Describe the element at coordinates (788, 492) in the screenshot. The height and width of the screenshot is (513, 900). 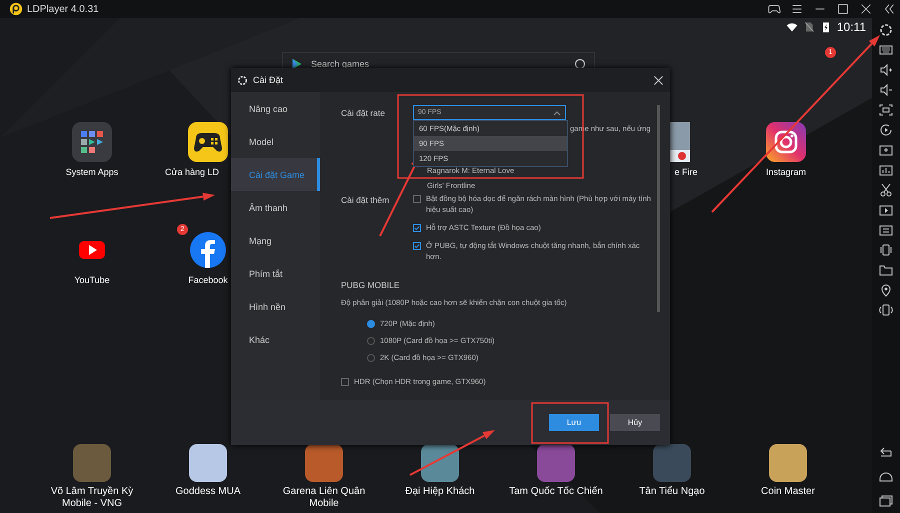
I see `app-label: Coin Master` at that location.